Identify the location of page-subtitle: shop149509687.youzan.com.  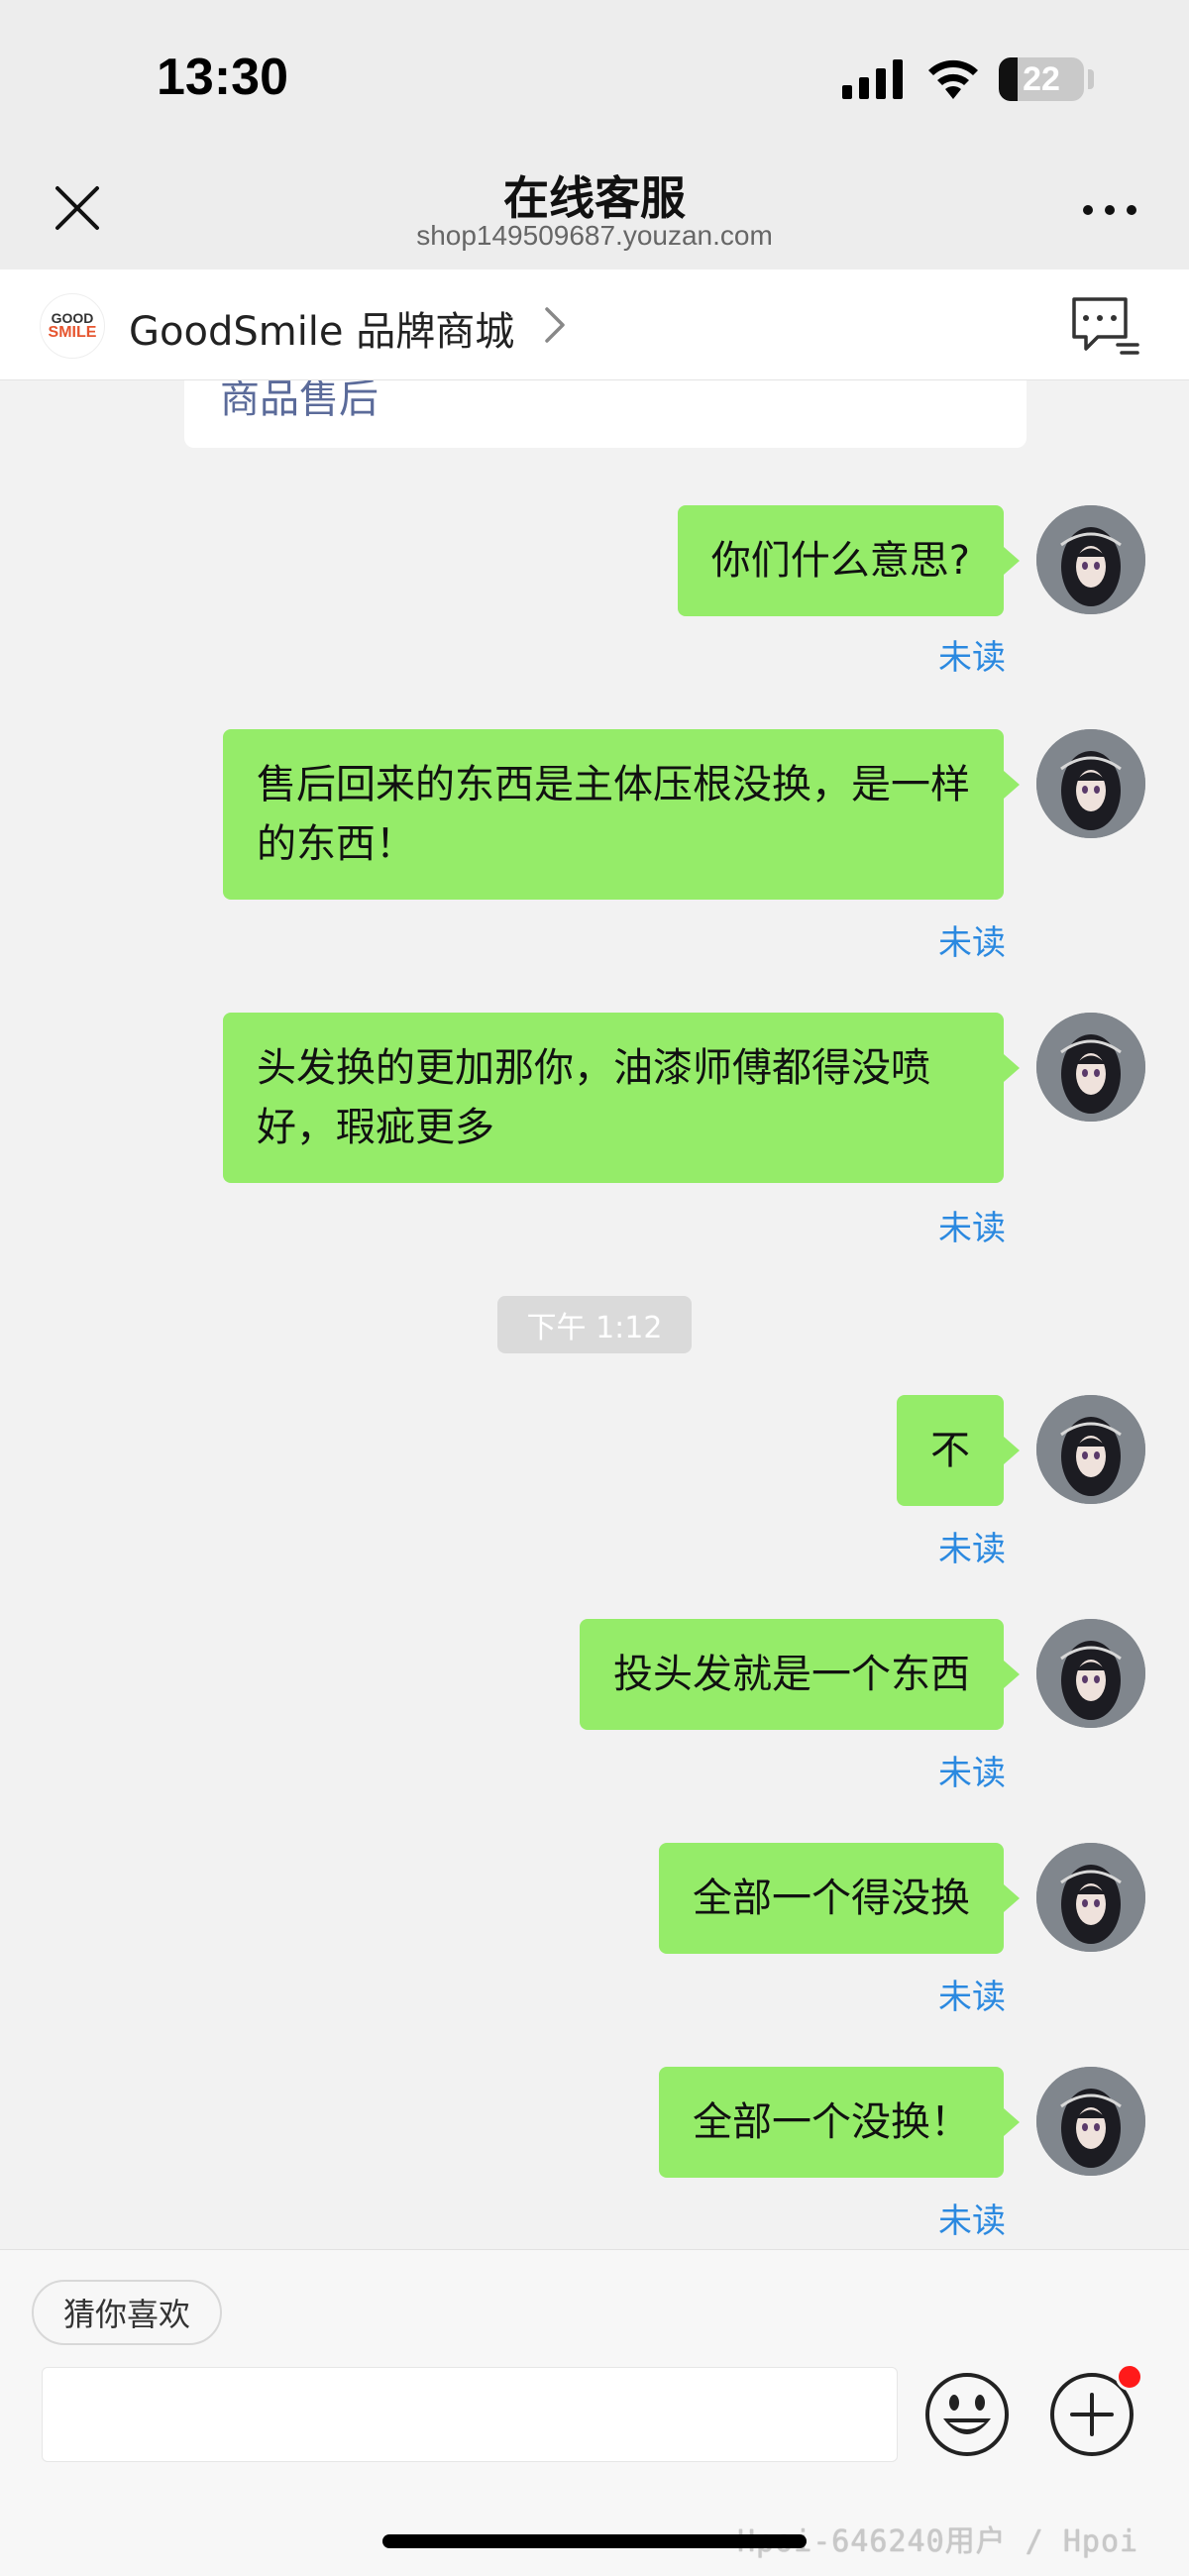
(594, 236).